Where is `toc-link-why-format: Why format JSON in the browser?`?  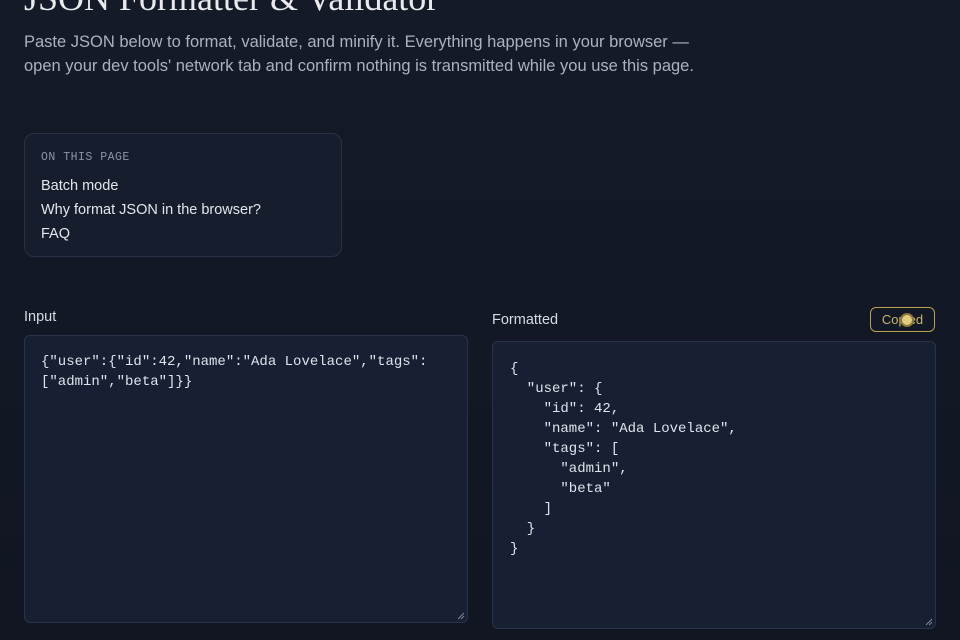
toc-link-why-format: Why format JSON in the browser? is located at coordinates (183, 210).